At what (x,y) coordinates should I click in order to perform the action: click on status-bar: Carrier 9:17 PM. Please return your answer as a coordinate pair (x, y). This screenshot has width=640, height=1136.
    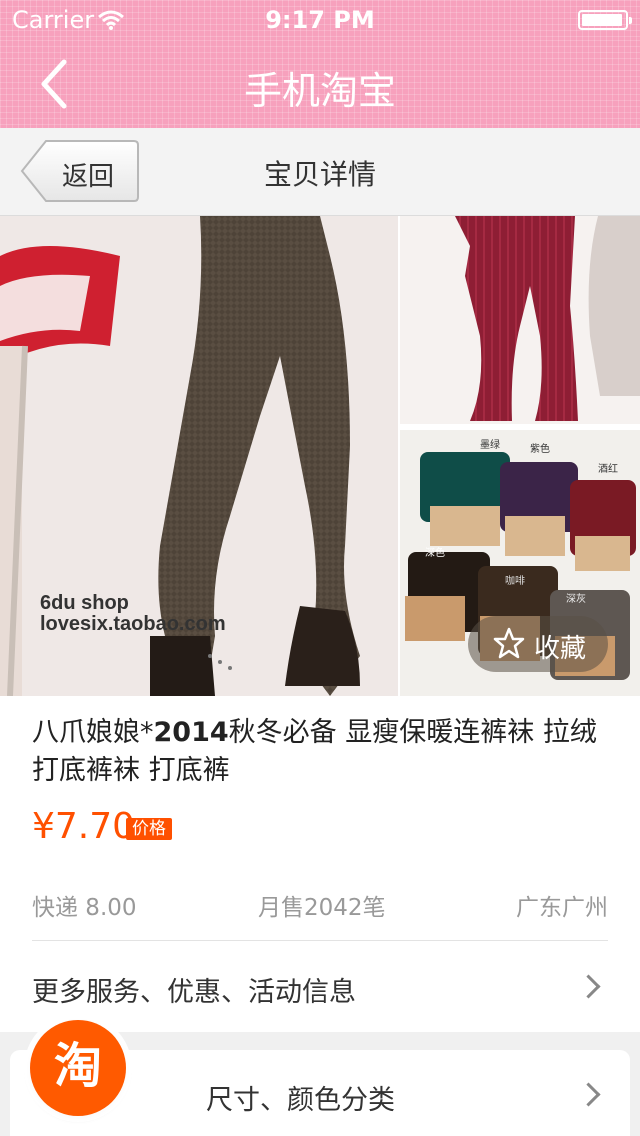
    Looking at the image, I should click on (320, 20).